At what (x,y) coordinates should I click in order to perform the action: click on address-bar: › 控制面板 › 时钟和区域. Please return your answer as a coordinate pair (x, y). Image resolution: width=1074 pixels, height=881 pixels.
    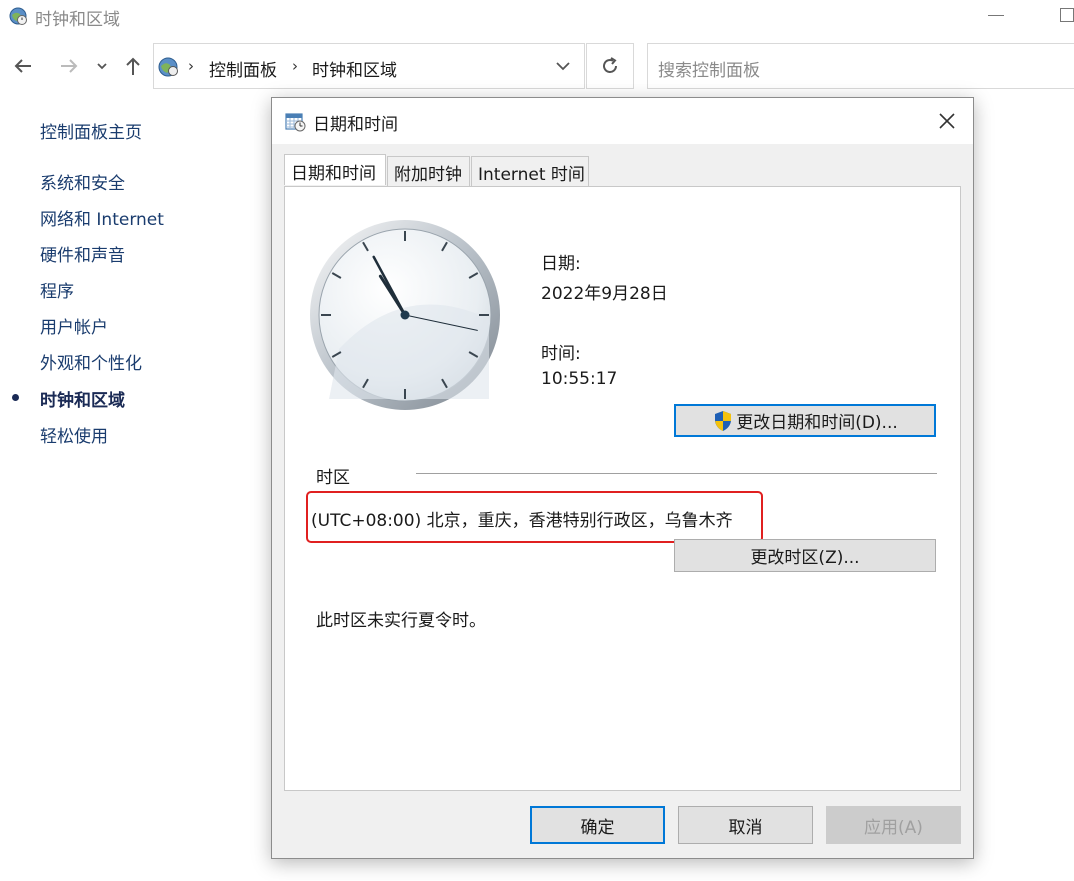
    Looking at the image, I should click on (369, 66).